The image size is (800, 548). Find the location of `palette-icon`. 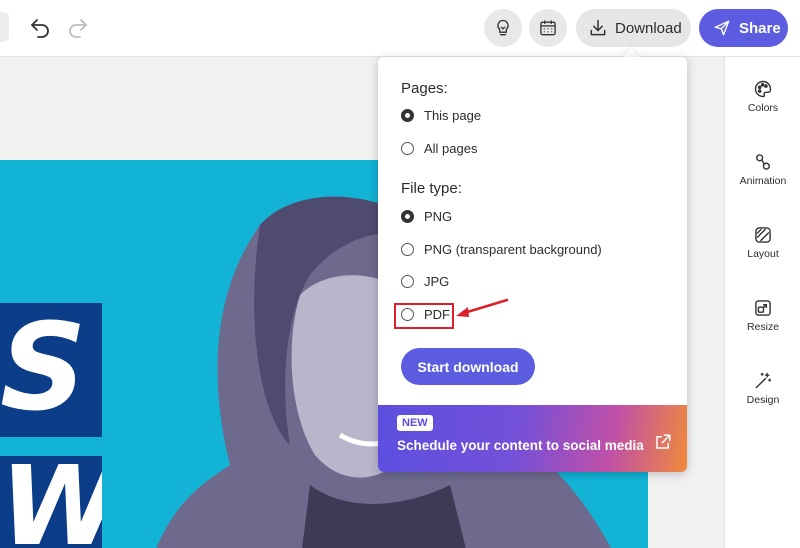

palette-icon is located at coordinates (763, 89).